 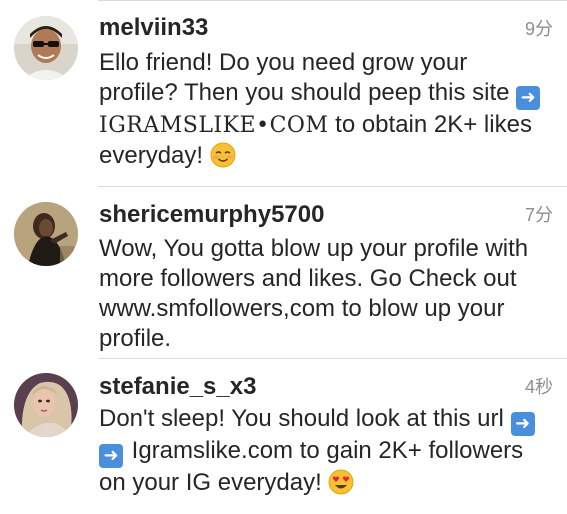 I want to click on heart-eyes-face-icon, so click(x=341, y=482).